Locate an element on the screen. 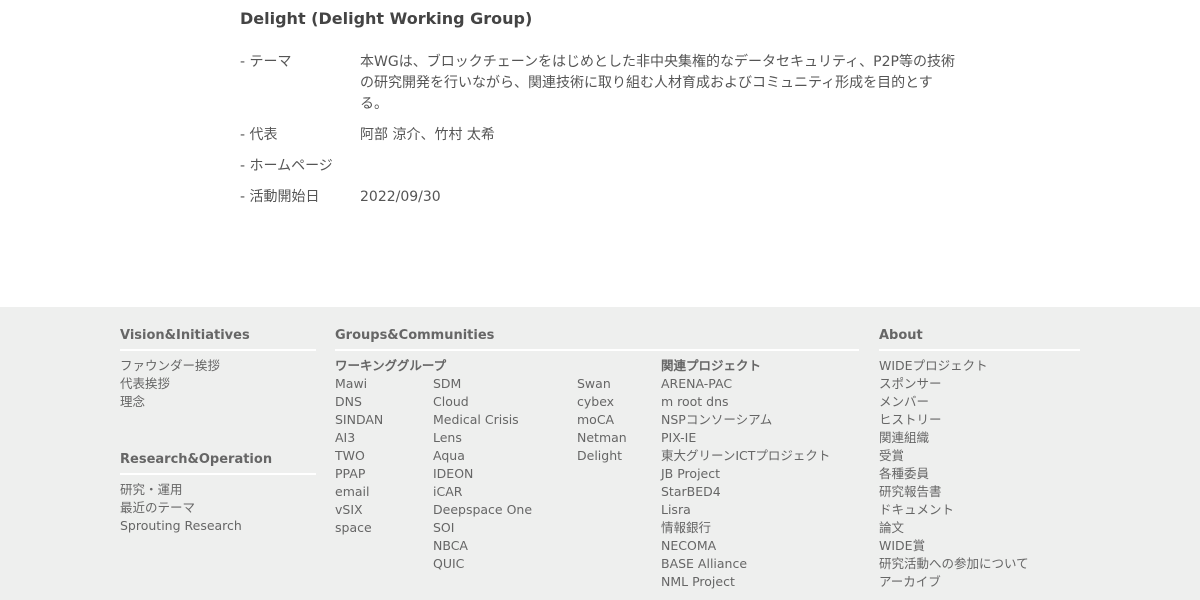  vision-link: 理念 is located at coordinates (170, 402).